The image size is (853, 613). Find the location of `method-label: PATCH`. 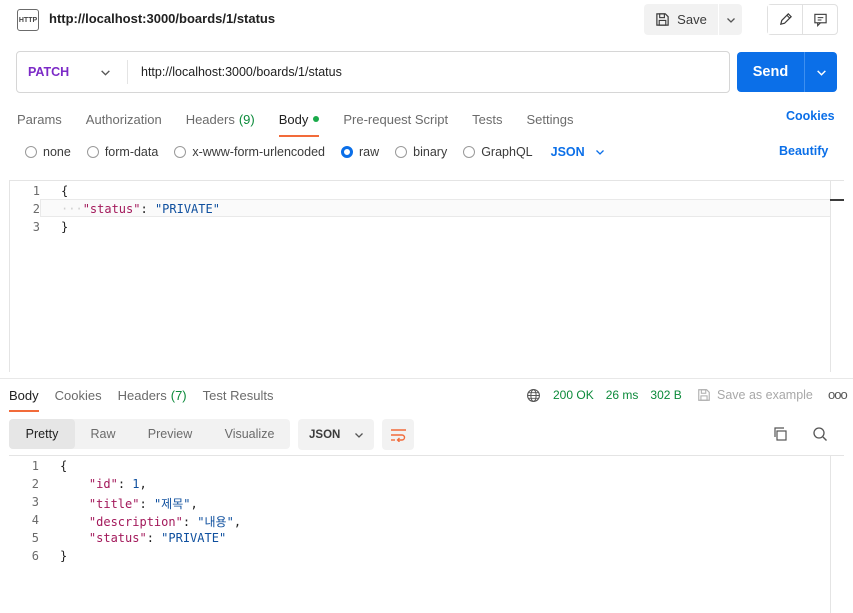

method-label: PATCH is located at coordinates (49, 72).